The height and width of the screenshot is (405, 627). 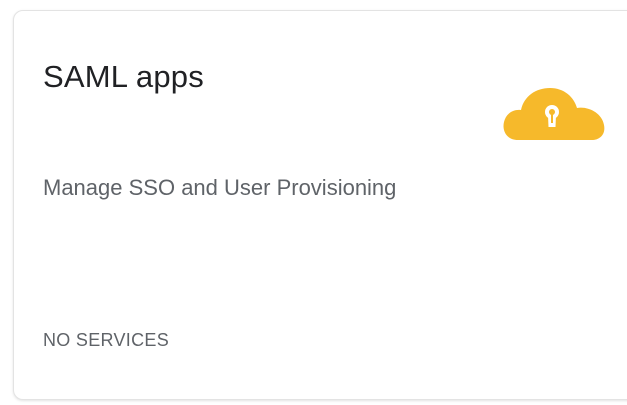 I want to click on cloud-lock-icon, so click(x=555, y=113).